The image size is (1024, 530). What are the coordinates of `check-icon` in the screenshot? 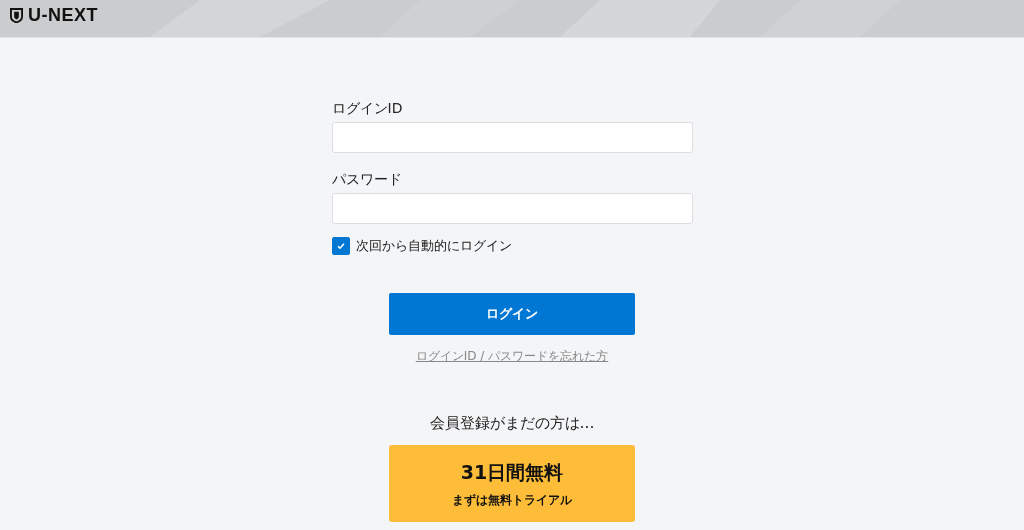 It's located at (340, 246).